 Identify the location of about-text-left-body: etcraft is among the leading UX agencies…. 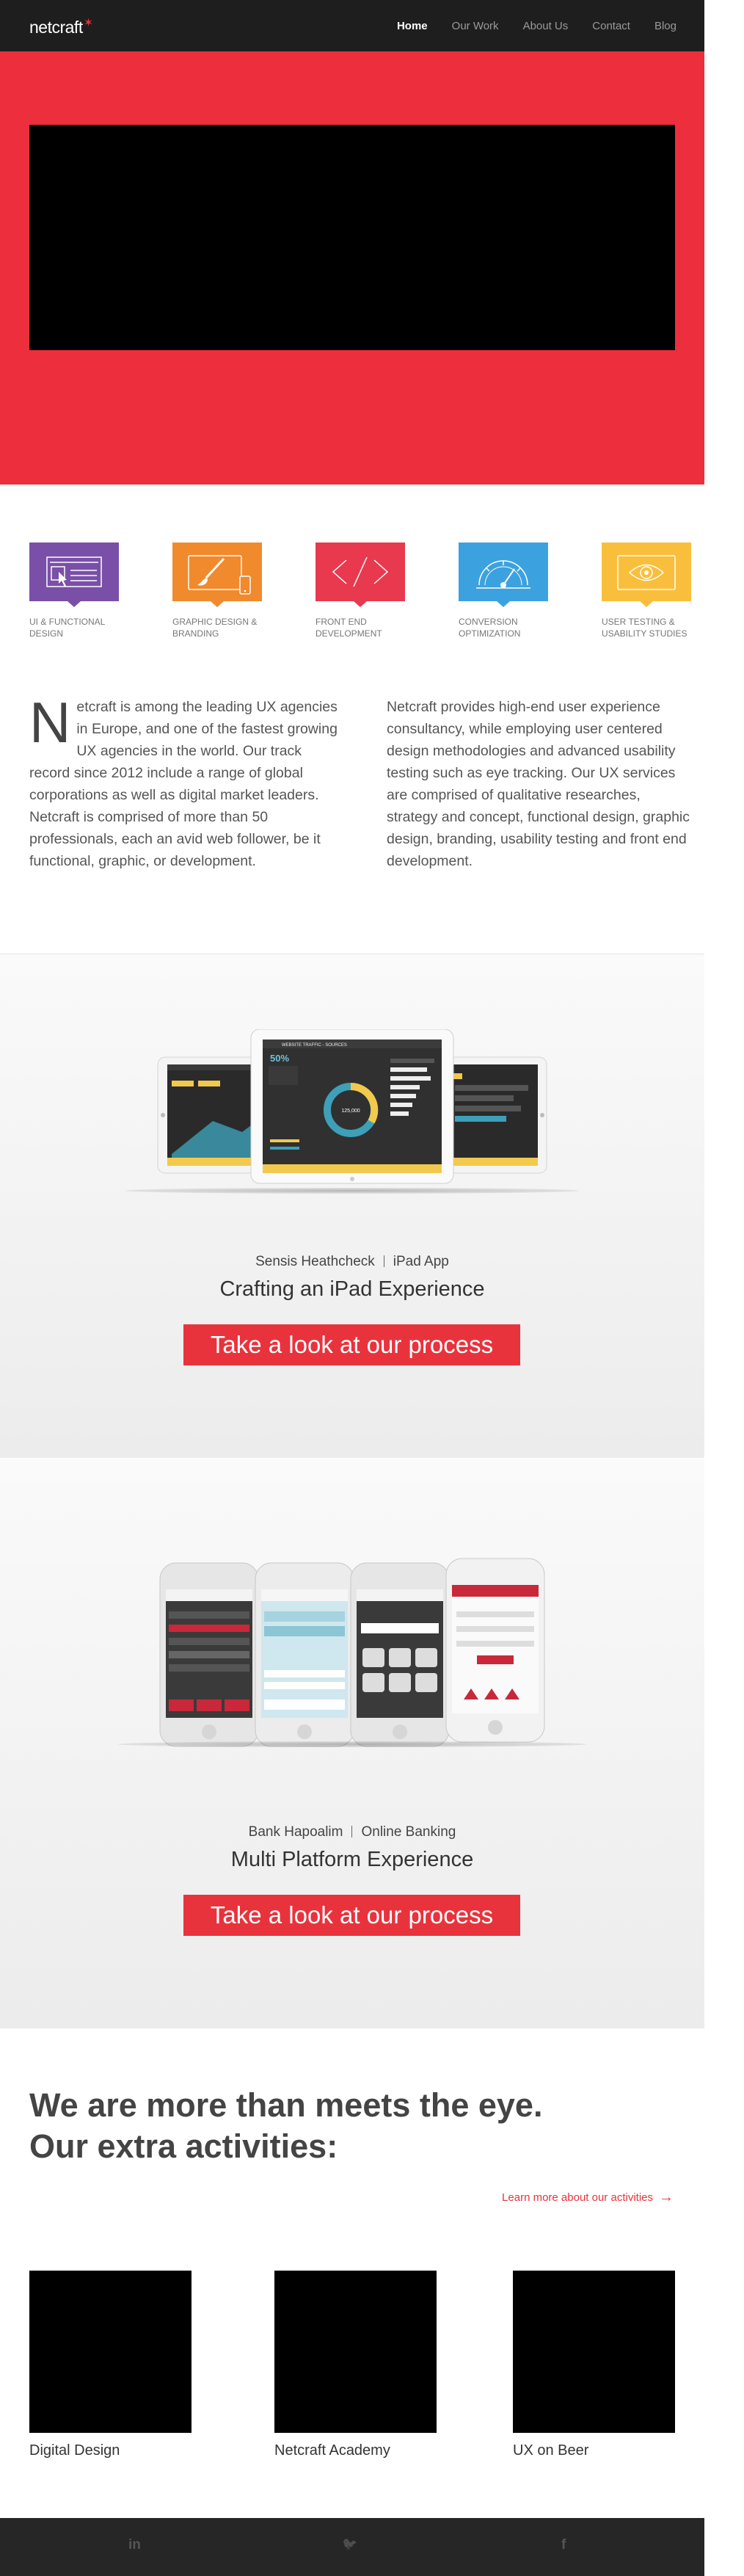
(183, 784).